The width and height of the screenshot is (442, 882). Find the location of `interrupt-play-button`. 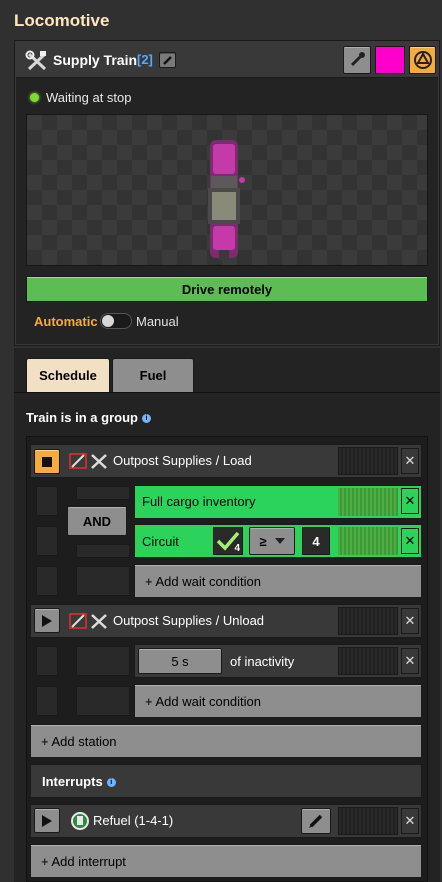

interrupt-play-button is located at coordinates (47, 820).